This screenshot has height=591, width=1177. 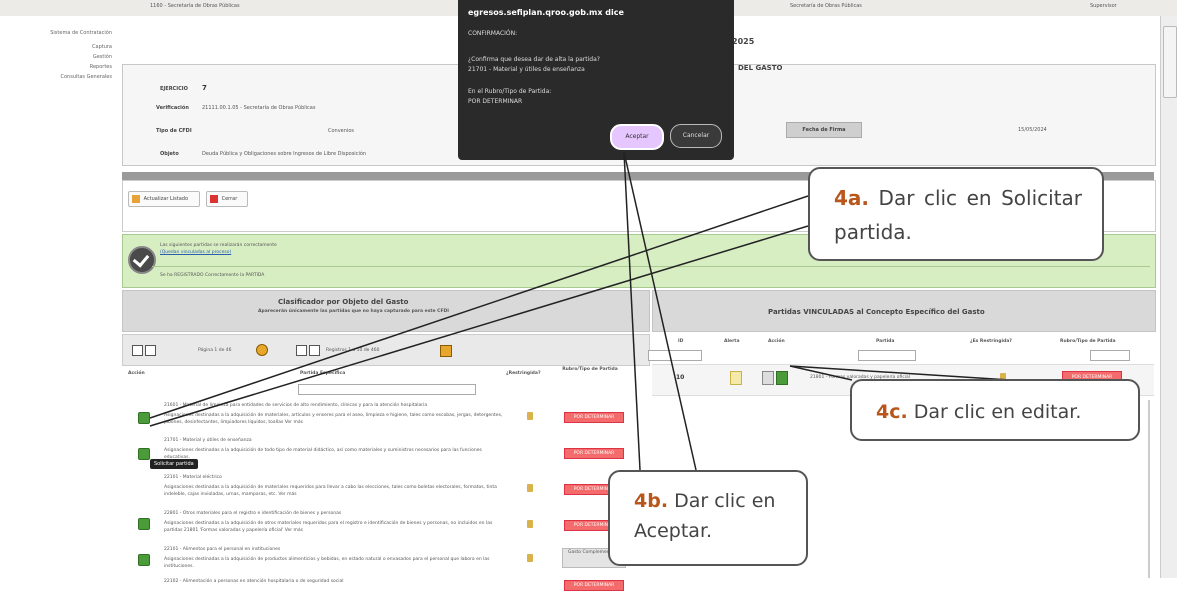 I want to click on callout-4a-number: 4a., so click(x=852, y=198).